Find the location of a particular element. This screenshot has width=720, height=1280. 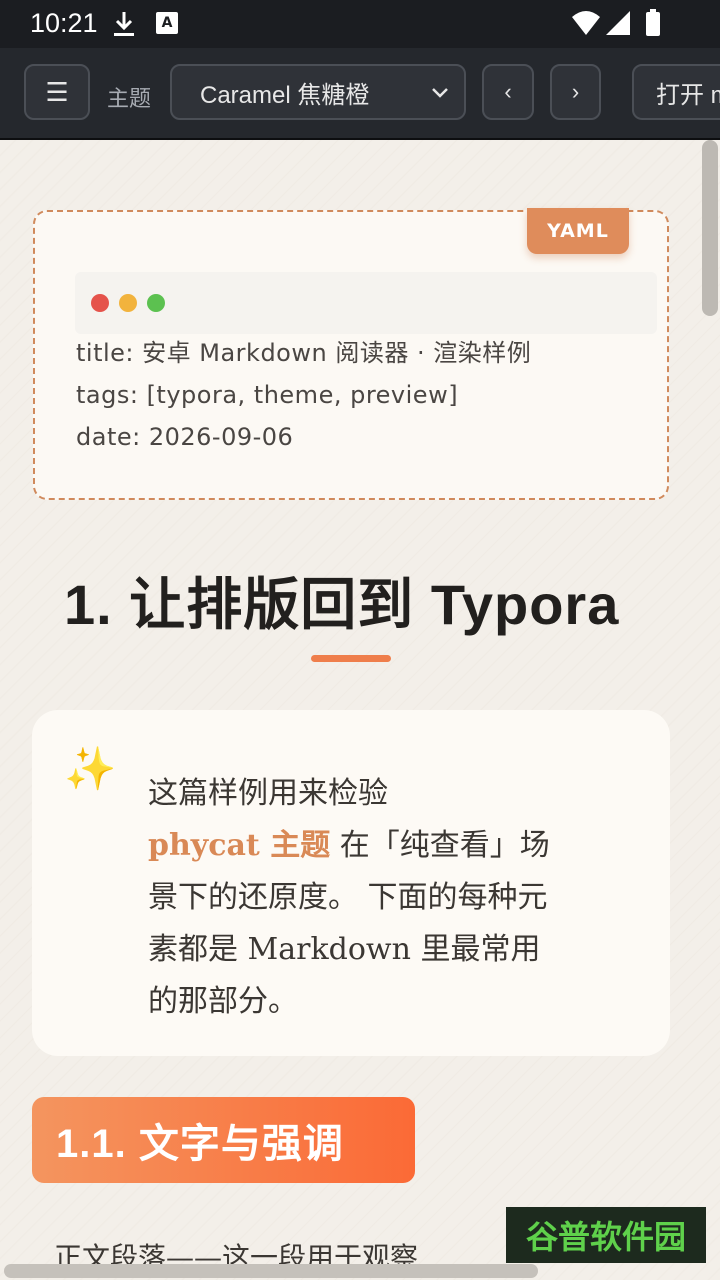

callout-line: phycat 主题 在「纯查看」场 is located at coordinates (383, 846).